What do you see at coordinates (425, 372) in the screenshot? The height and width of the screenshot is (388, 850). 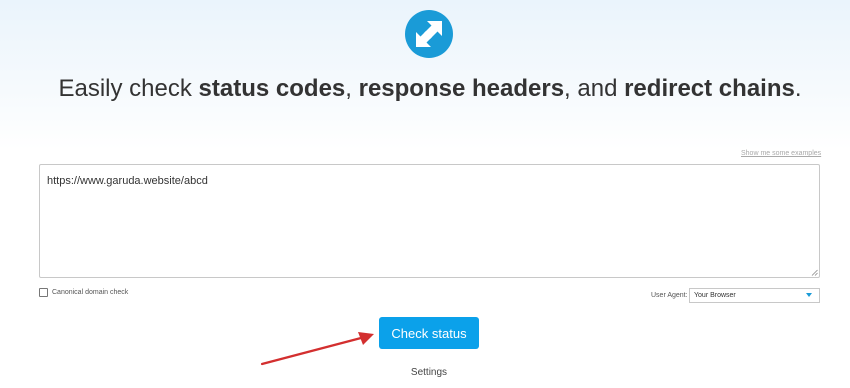 I see `settings-link: Settings` at bounding box center [425, 372].